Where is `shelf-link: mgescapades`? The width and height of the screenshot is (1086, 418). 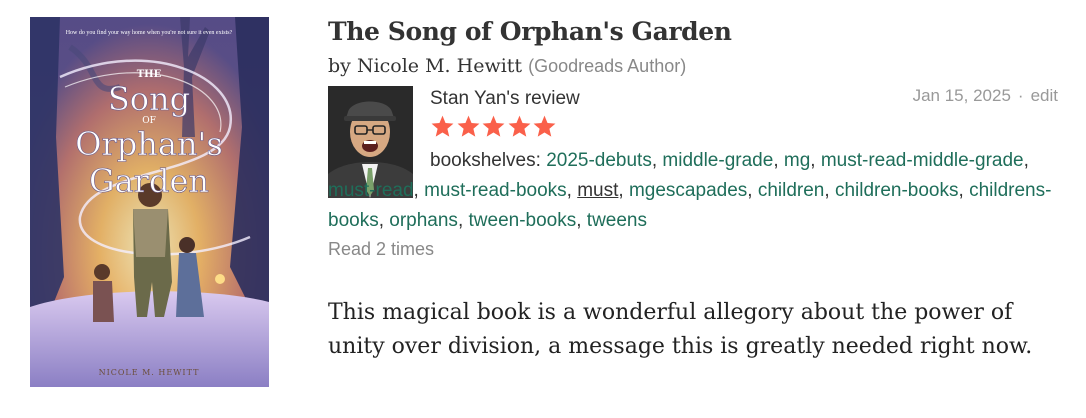 shelf-link: mgescapades is located at coordinates (688, 190).